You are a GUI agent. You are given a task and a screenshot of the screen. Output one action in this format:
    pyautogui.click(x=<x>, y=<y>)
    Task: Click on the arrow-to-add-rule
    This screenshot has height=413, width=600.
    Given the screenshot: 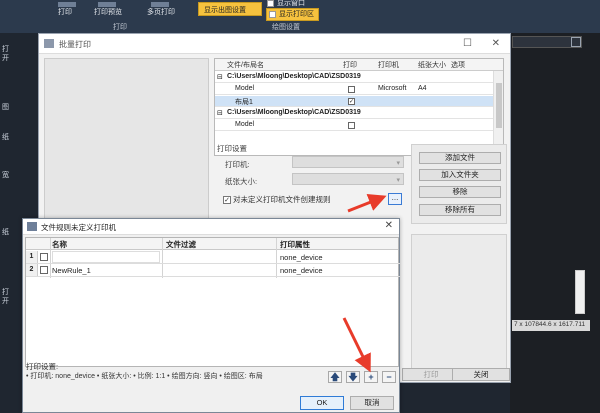 What is the action you would take?
    pyautogui.click(x=356, y=345)
    